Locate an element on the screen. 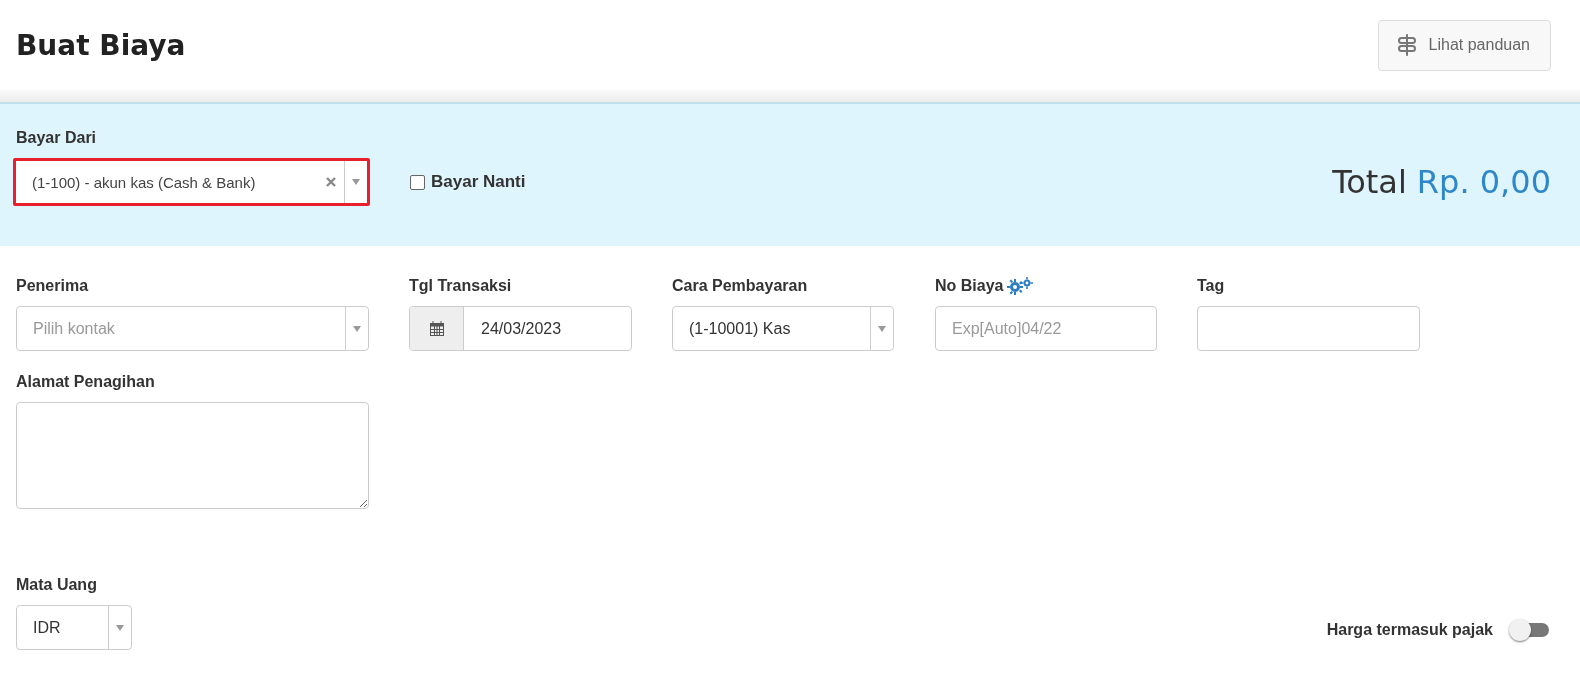  field-label: Cara Pembayaran is located at coordinates (740, 286).